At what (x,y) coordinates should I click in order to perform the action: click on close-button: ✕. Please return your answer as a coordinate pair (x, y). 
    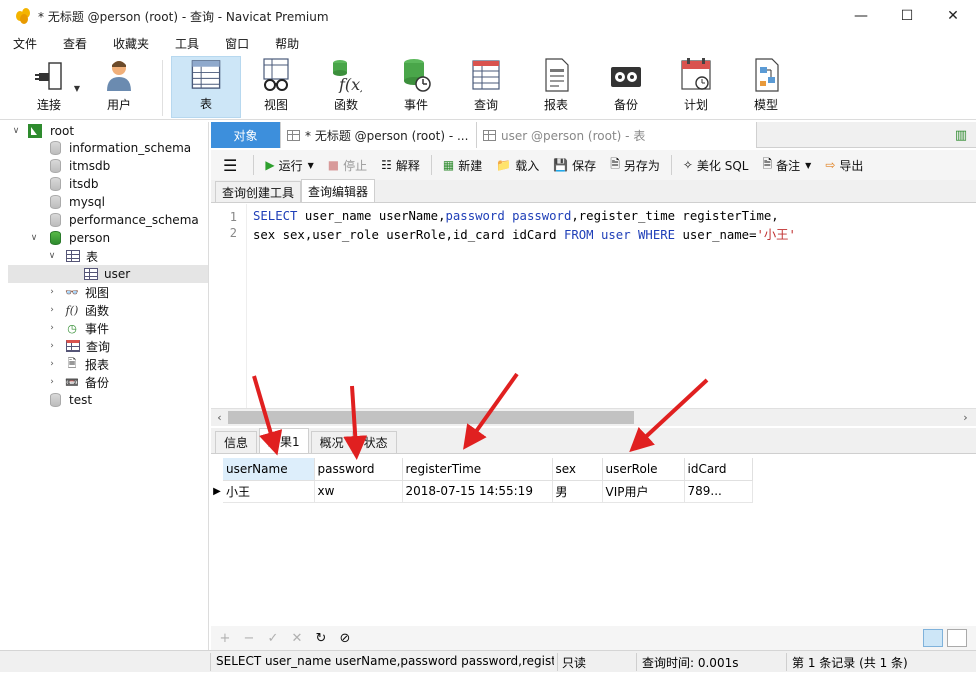
    Looking at the image, I should click on (953, 16).